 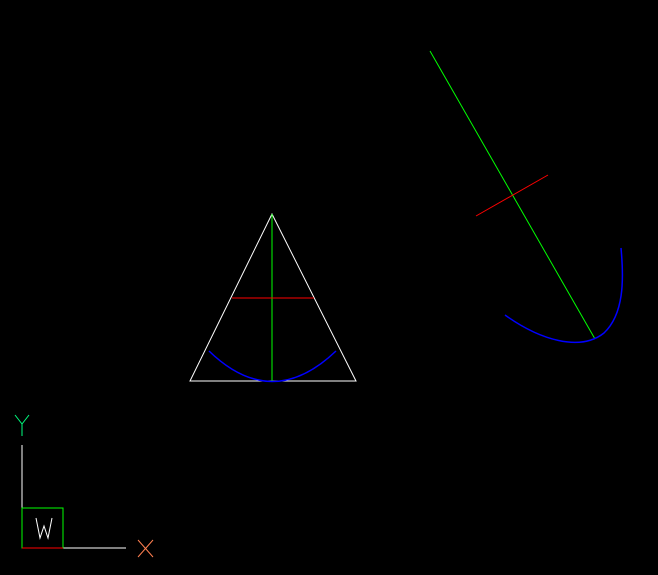 I want to click on ucs-wcs-box, so click(x=42, y=528).